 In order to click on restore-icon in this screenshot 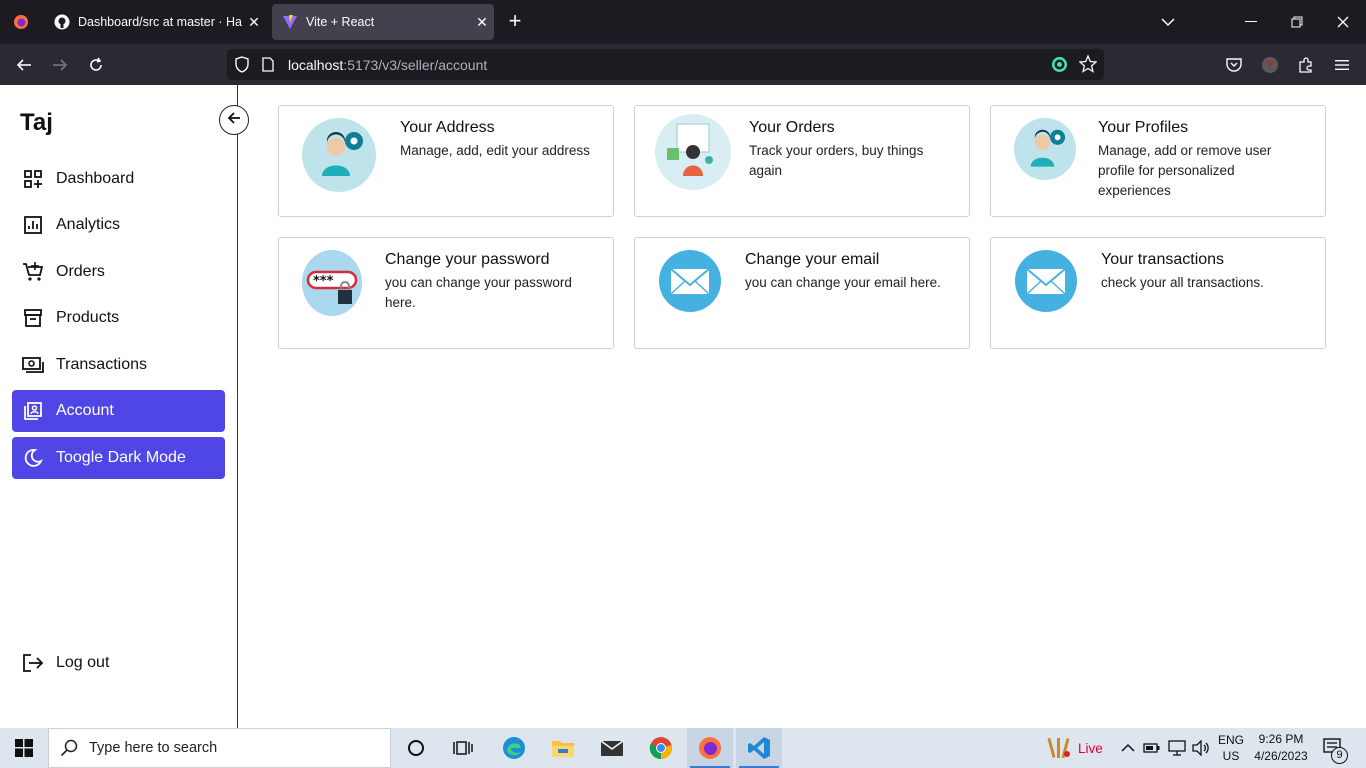, I will do `click(1297, 22)`.